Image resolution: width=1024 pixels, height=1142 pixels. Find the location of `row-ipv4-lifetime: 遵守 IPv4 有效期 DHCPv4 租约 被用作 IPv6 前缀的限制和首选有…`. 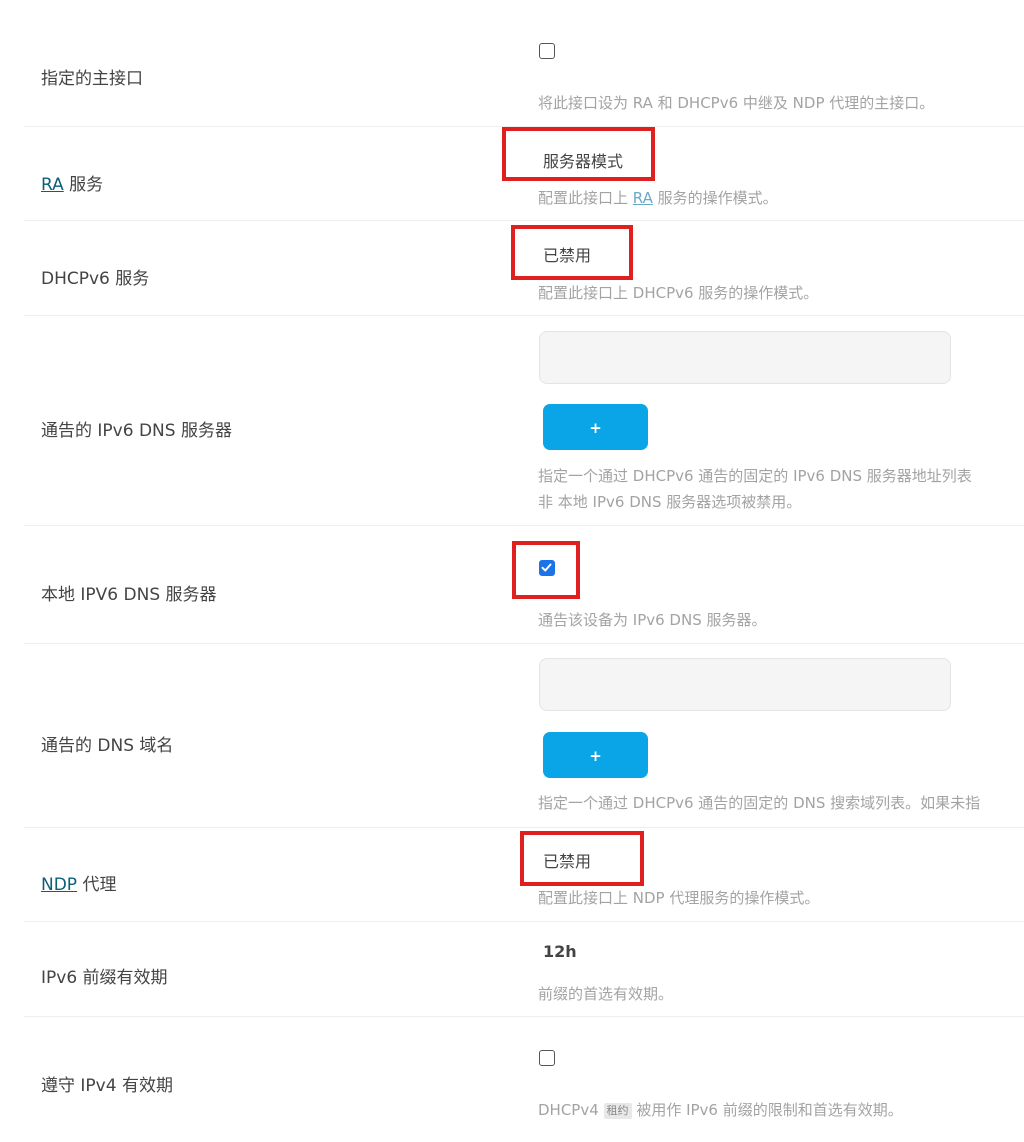

row-ipv4-lifetime: 遵守 IPv4 有效期 DHCPv4 租约 被用作 IPv6 前缀的限制和首选有… is located at coordinates (524, 1079).